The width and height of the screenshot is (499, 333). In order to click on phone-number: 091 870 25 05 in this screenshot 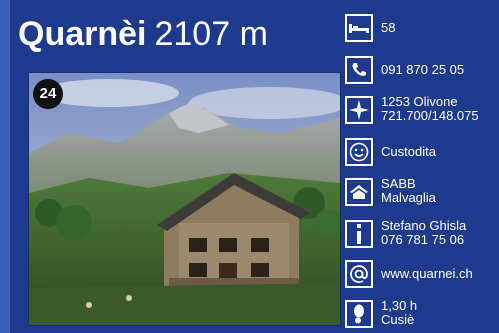, I will do `click(422, 70)`.